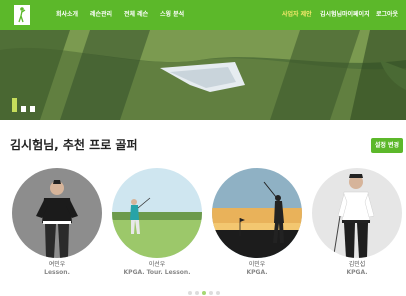 The width and height of the screenshot is (406, 296). What do you see at coordinates (157, 272) in the screenshot?
I see `pro-tags: KPGA. Tour. Lesson.` at bounding box center [157, 272].